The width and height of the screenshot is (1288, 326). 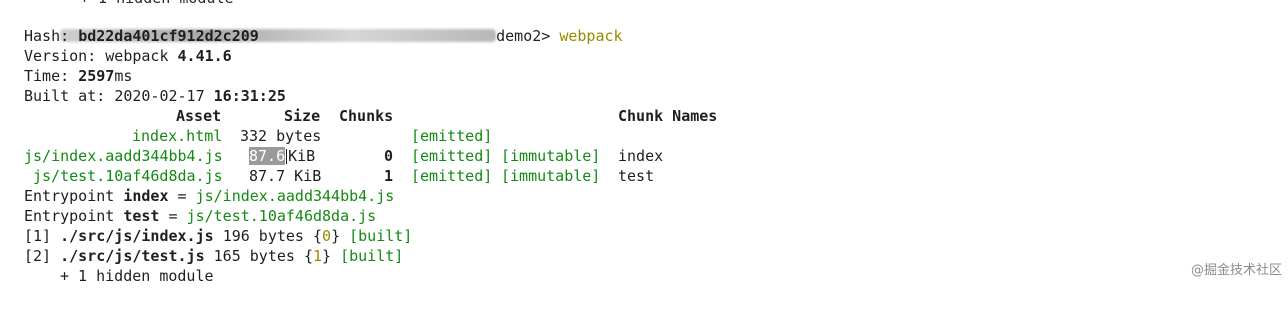 I want to click on time-label: Time:, so click(x=47, y=76).